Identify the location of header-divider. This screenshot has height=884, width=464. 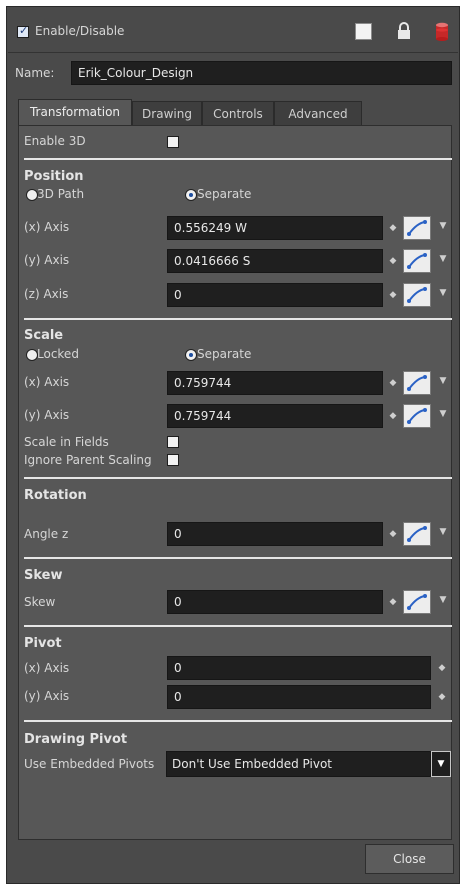
(233, 52).